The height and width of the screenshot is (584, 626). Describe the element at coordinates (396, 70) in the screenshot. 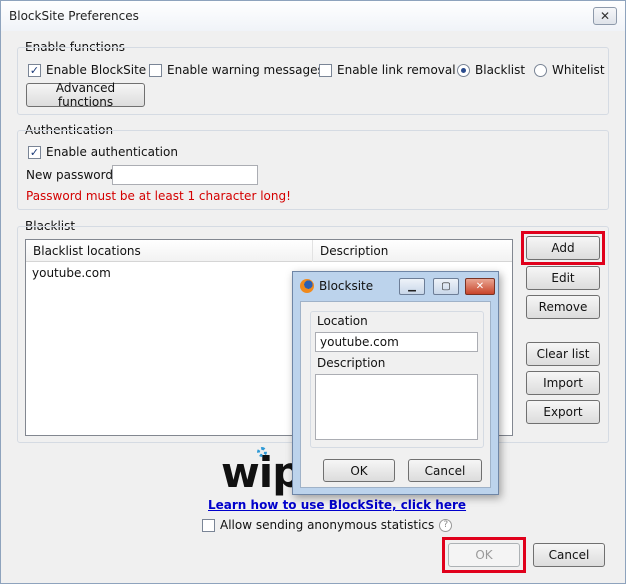

I see `enable-link-removal-label: Enable link removal` at that location.